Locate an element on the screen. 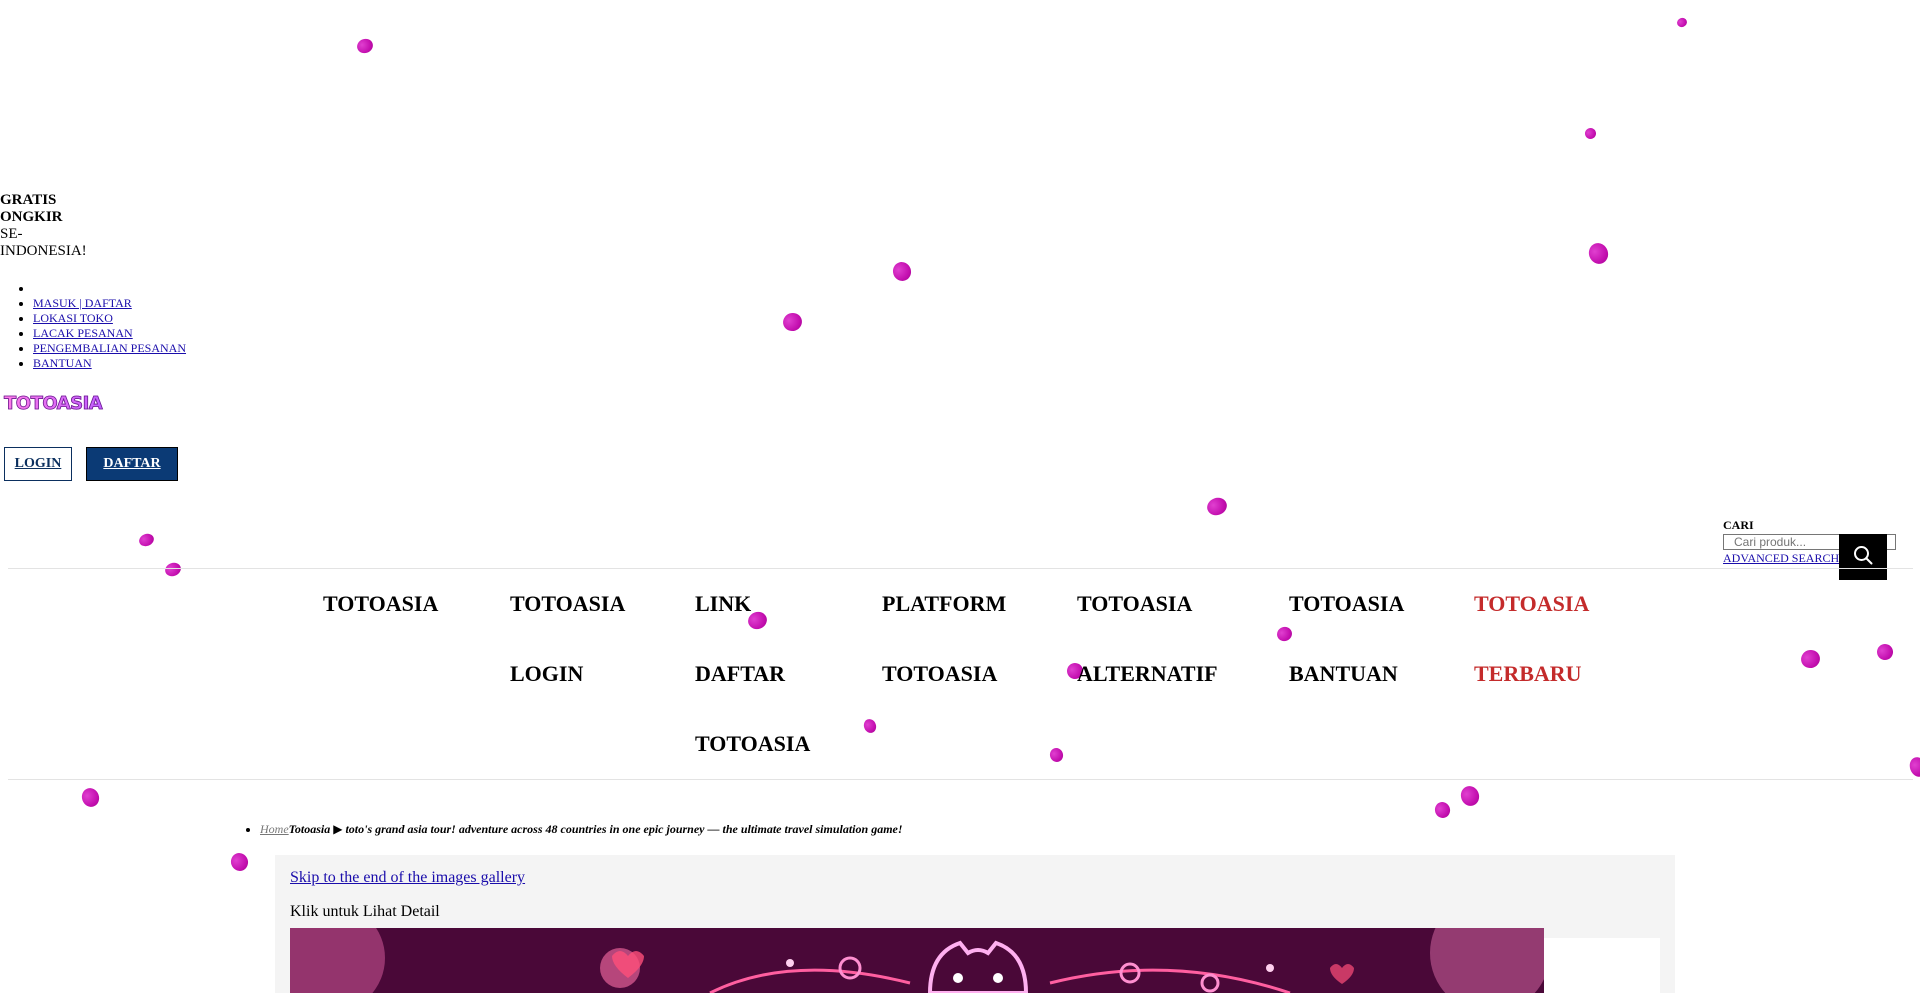 Image resolution: width=1920 pixels, height=993 pixels. nav-item-label: LOGIN is located at coordinates (547, 673).